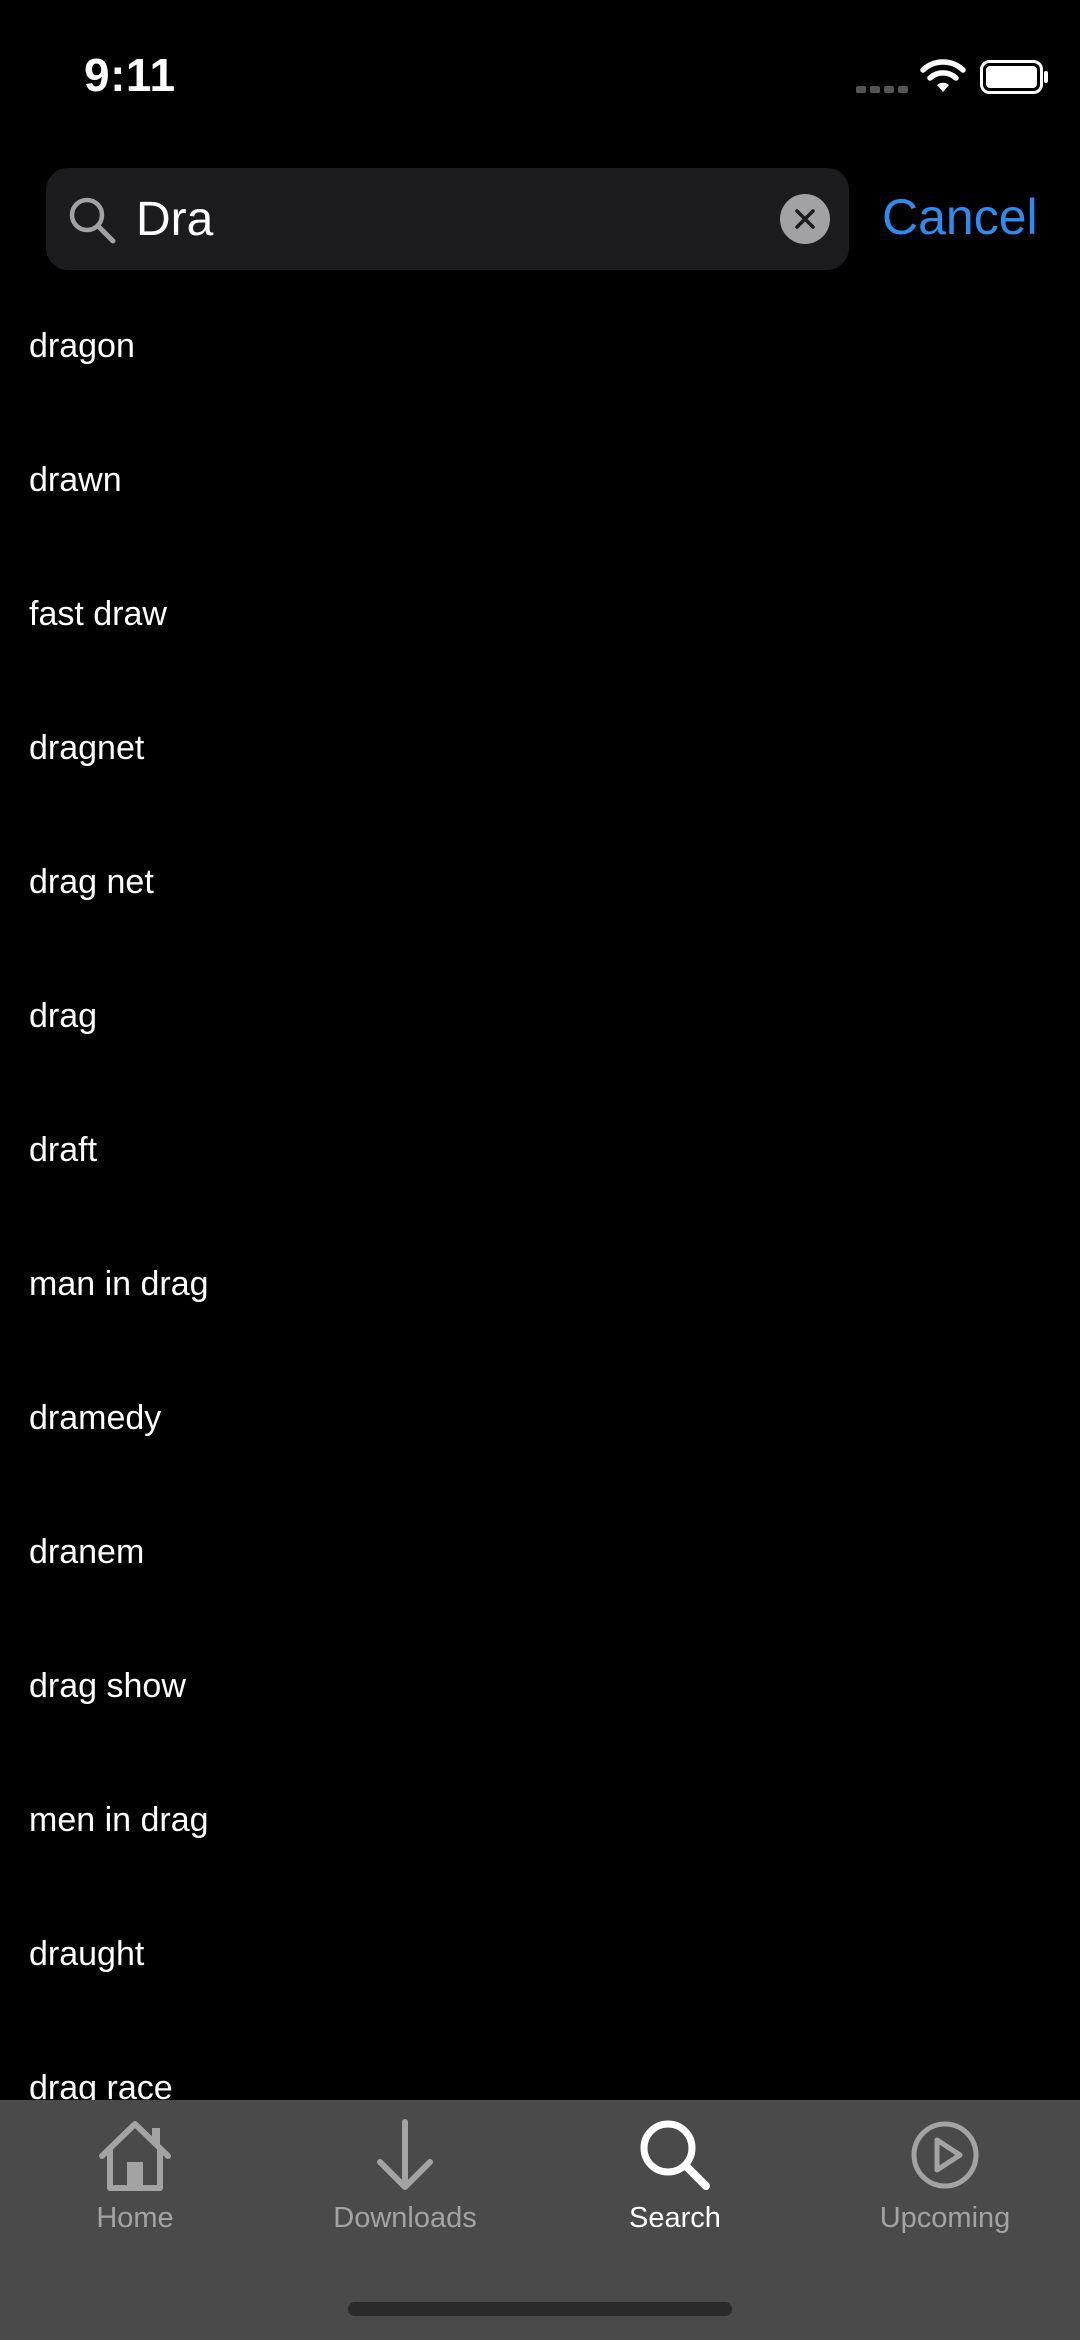 The image size is (1080, 2340). Describe the element at coordinates (675, 2218) in the screenshot. I see `tab-label: Search` at that location.